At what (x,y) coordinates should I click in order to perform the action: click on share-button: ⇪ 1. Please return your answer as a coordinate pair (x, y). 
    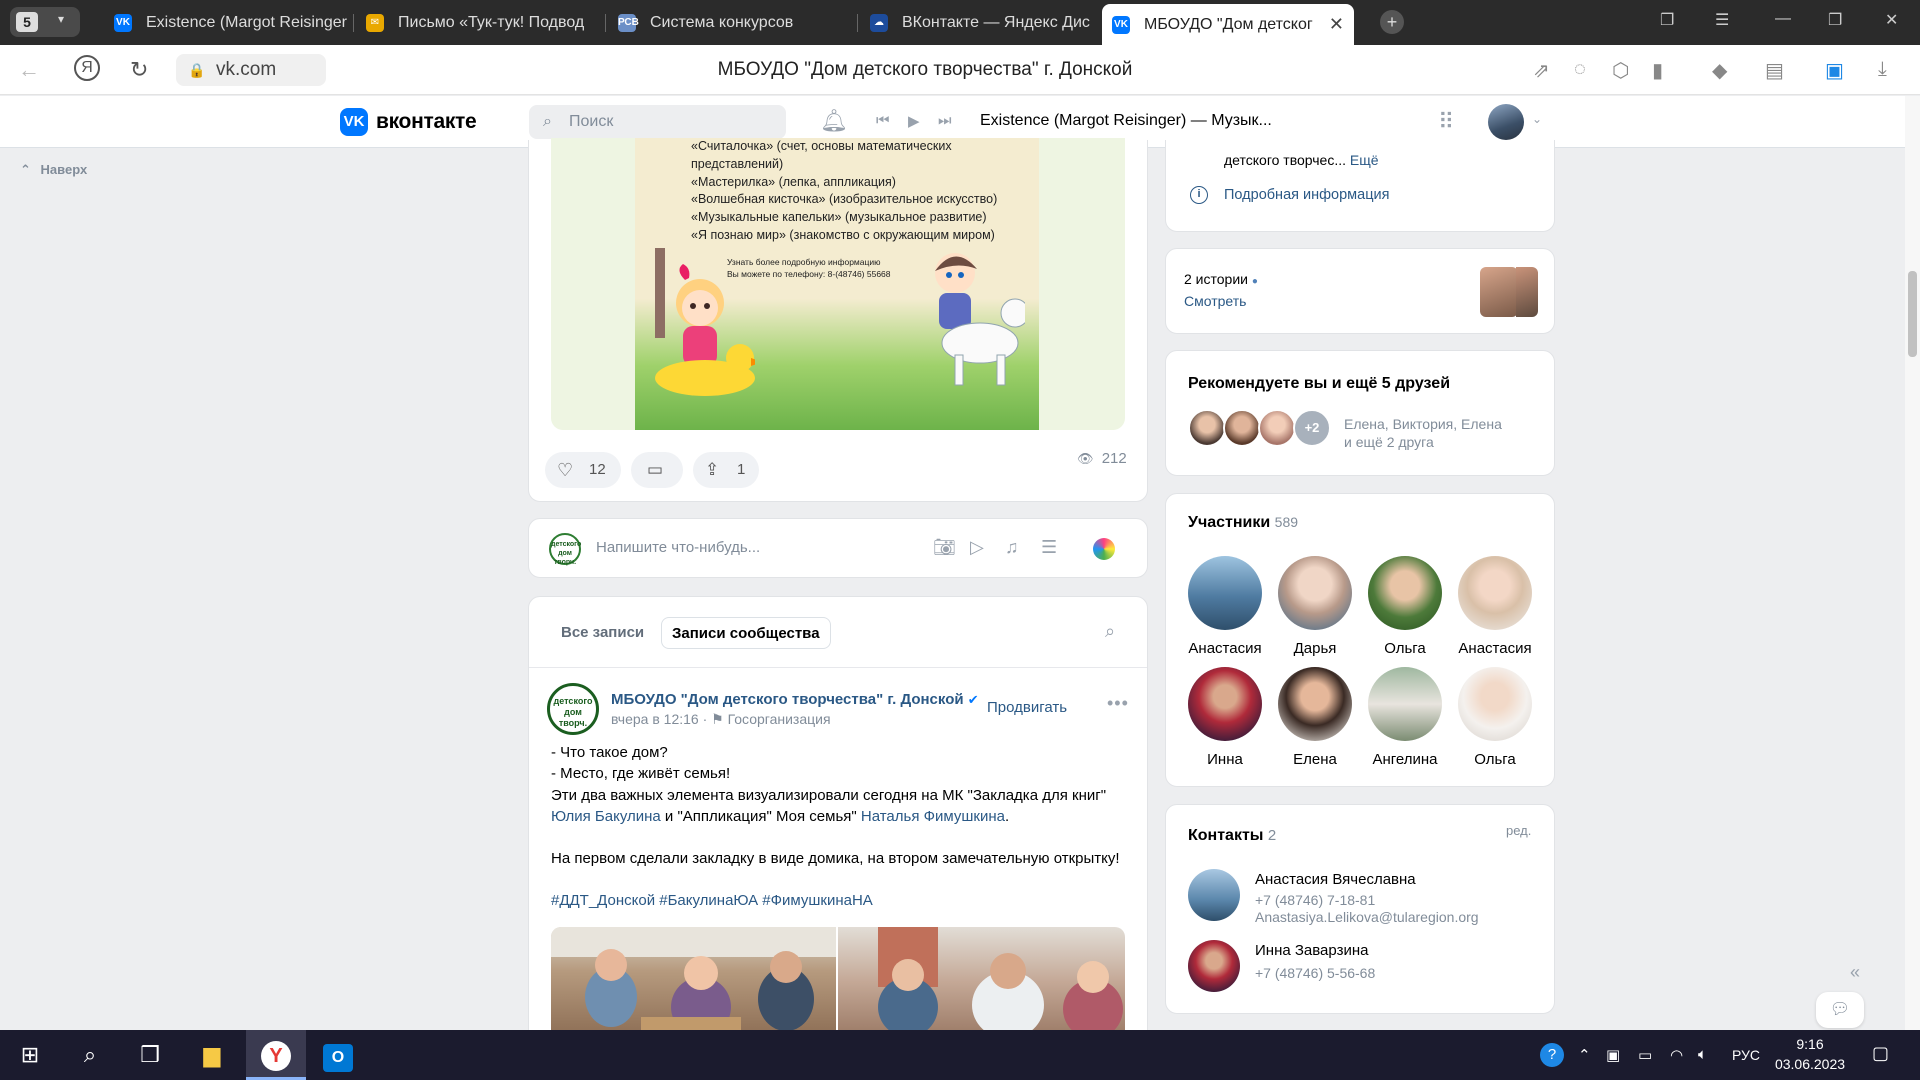
    Looking at the image, I should click on (726, 470).